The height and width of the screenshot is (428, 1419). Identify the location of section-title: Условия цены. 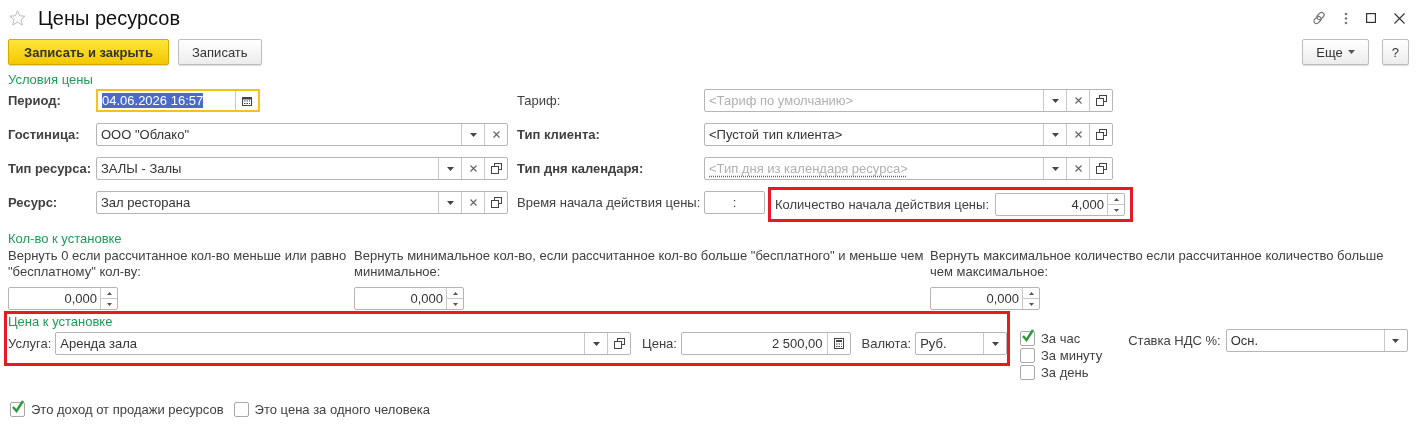
(51, 80).